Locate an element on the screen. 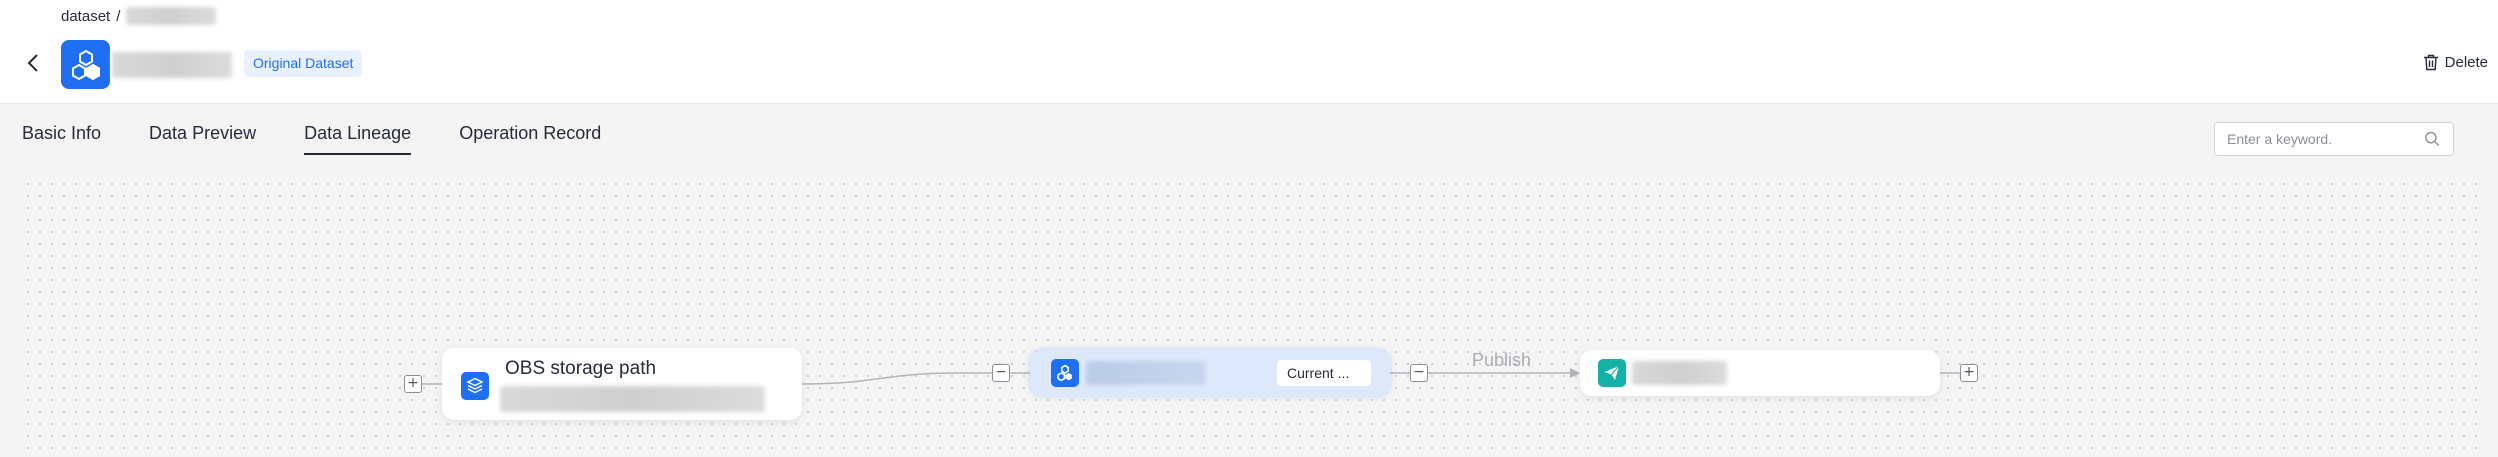  layers-icon is located at coordinates (475, 385).